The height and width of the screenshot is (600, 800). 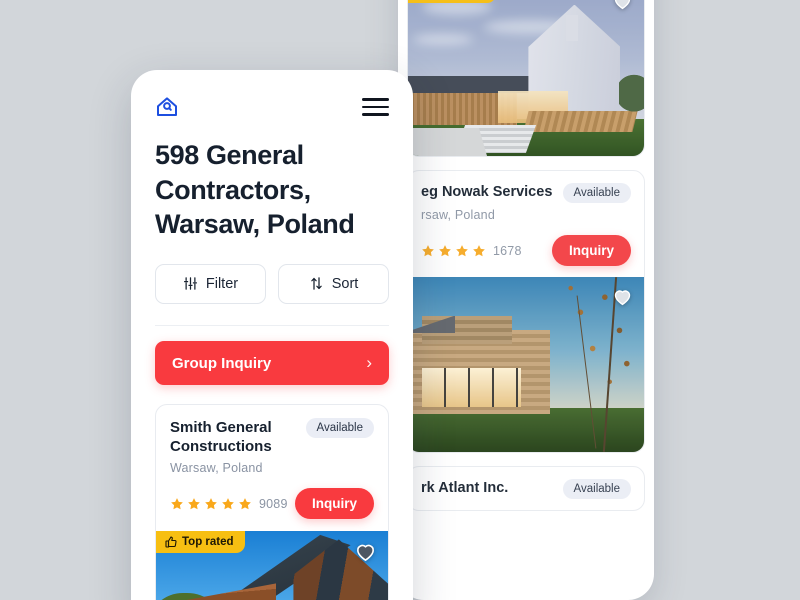 I want to click on app-top-bar, so click(x=272, y=98).